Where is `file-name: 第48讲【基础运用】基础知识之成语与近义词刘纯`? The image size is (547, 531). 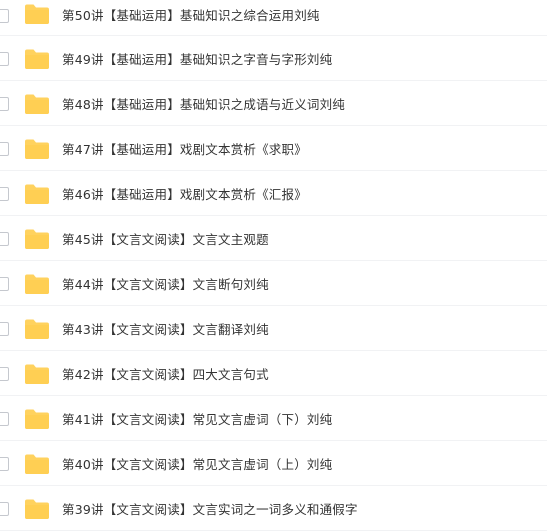 file-name: 第48讲【基础运用】基础知识之成语与近义词刘纯 is located at coordinates (203, 105).